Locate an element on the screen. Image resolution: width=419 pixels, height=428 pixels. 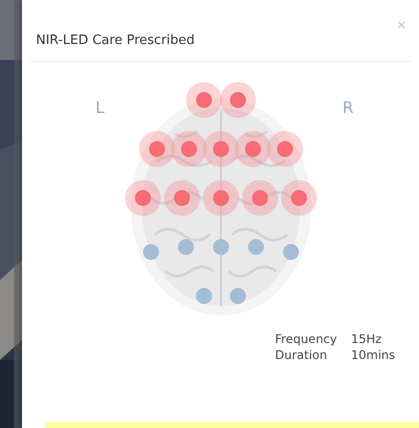
setting-label: Duration is located at coordinates (301, 355).